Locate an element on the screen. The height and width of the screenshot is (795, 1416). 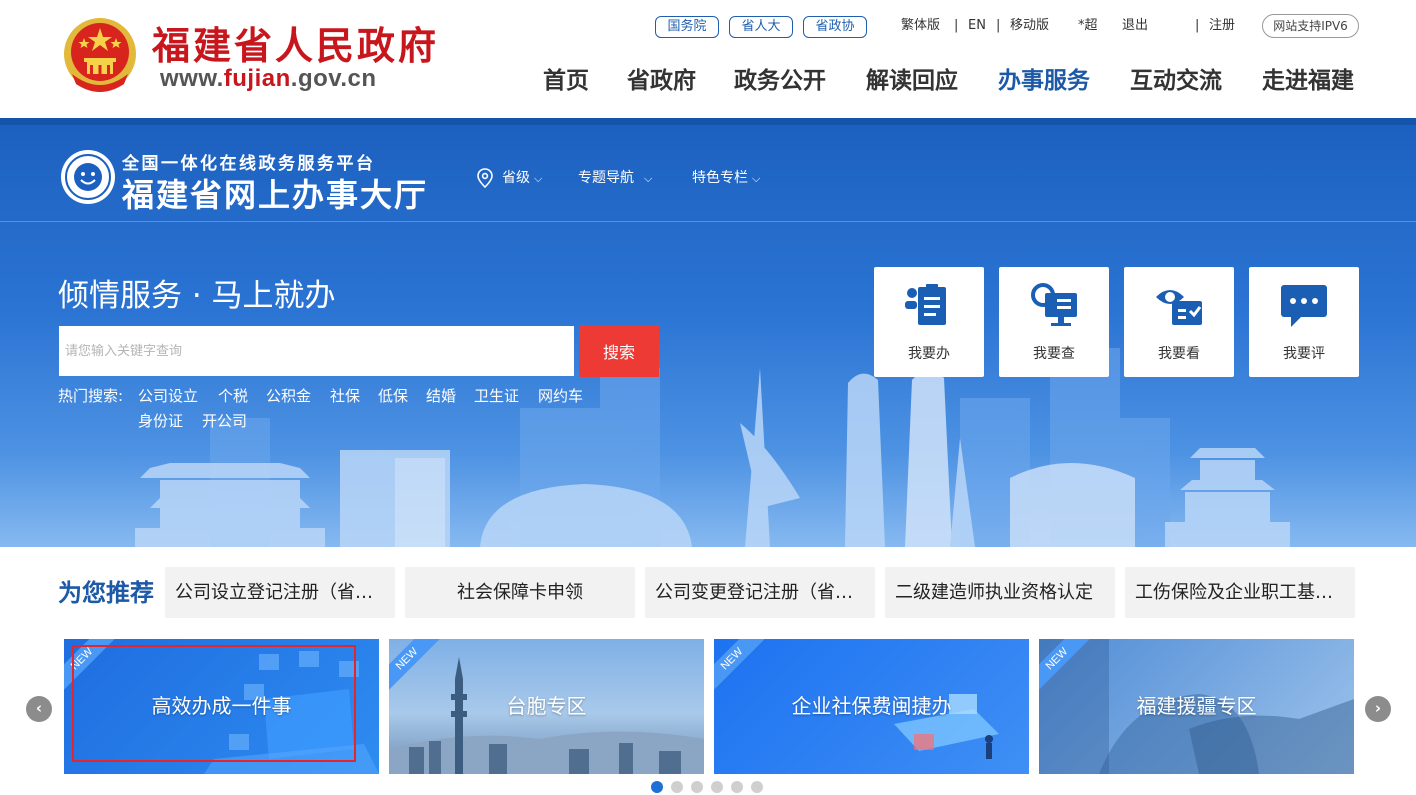
feature-title: 台胞专区 is located at coordinates (546, 706).